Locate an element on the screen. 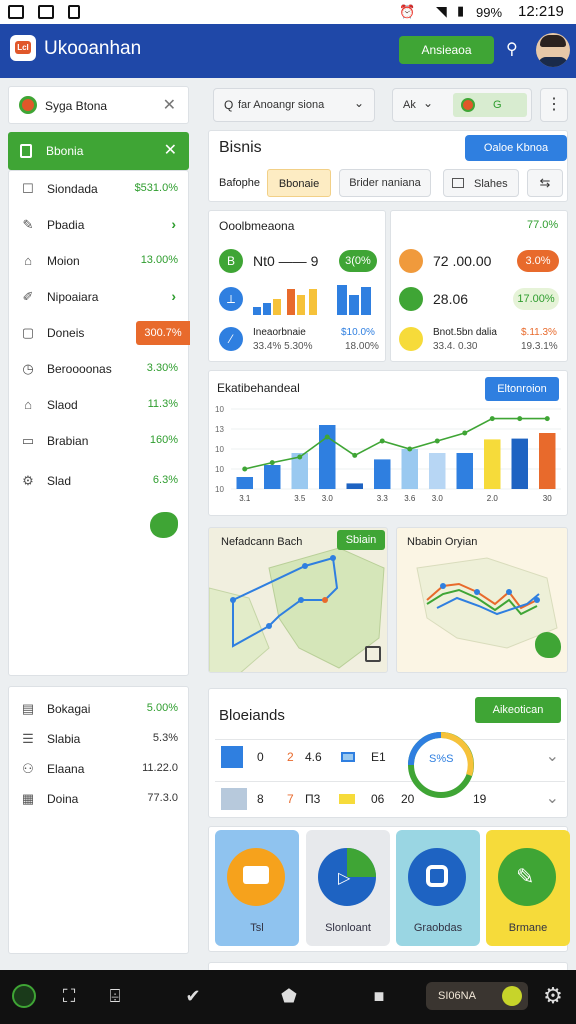 The height and width of the screenshot is (1024, 576). stock-cell: 4.6 is located at coordinates (313, 757).